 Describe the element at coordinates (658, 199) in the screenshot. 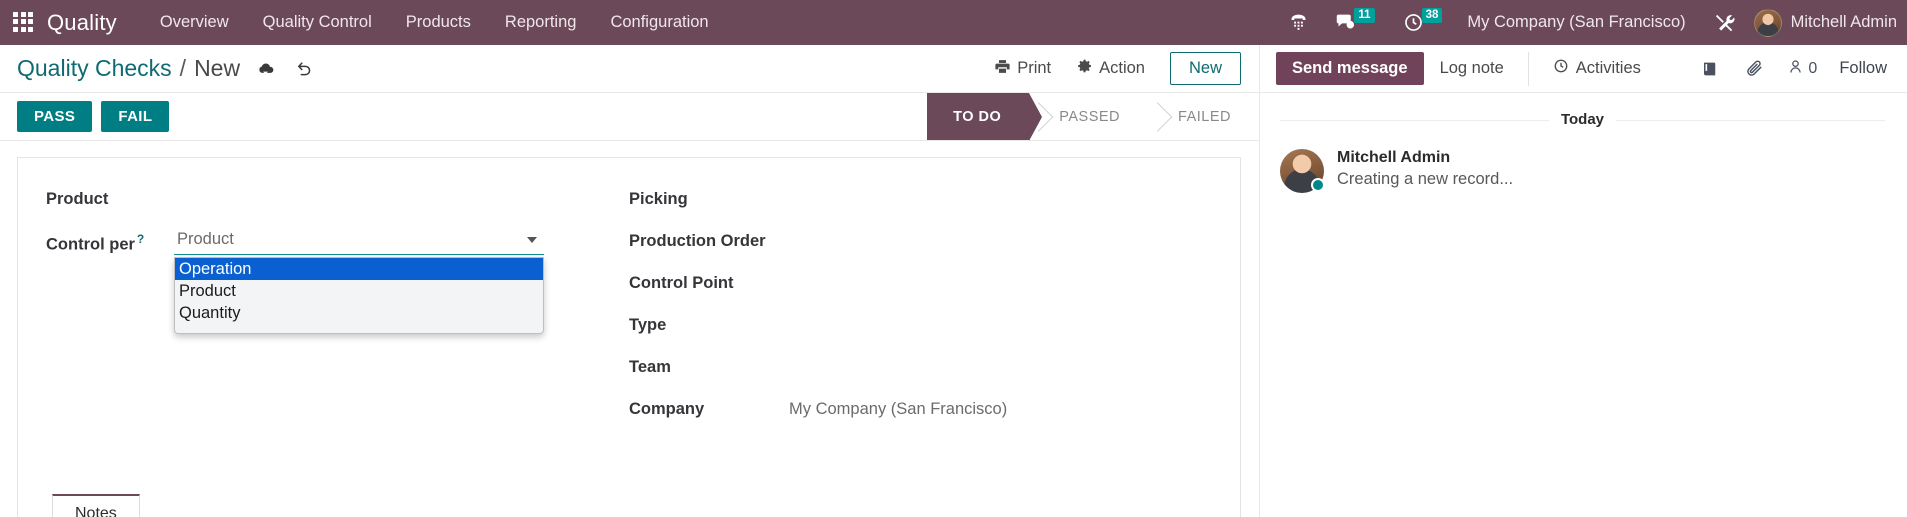

I see `field-label-picking: Picking` at that location.